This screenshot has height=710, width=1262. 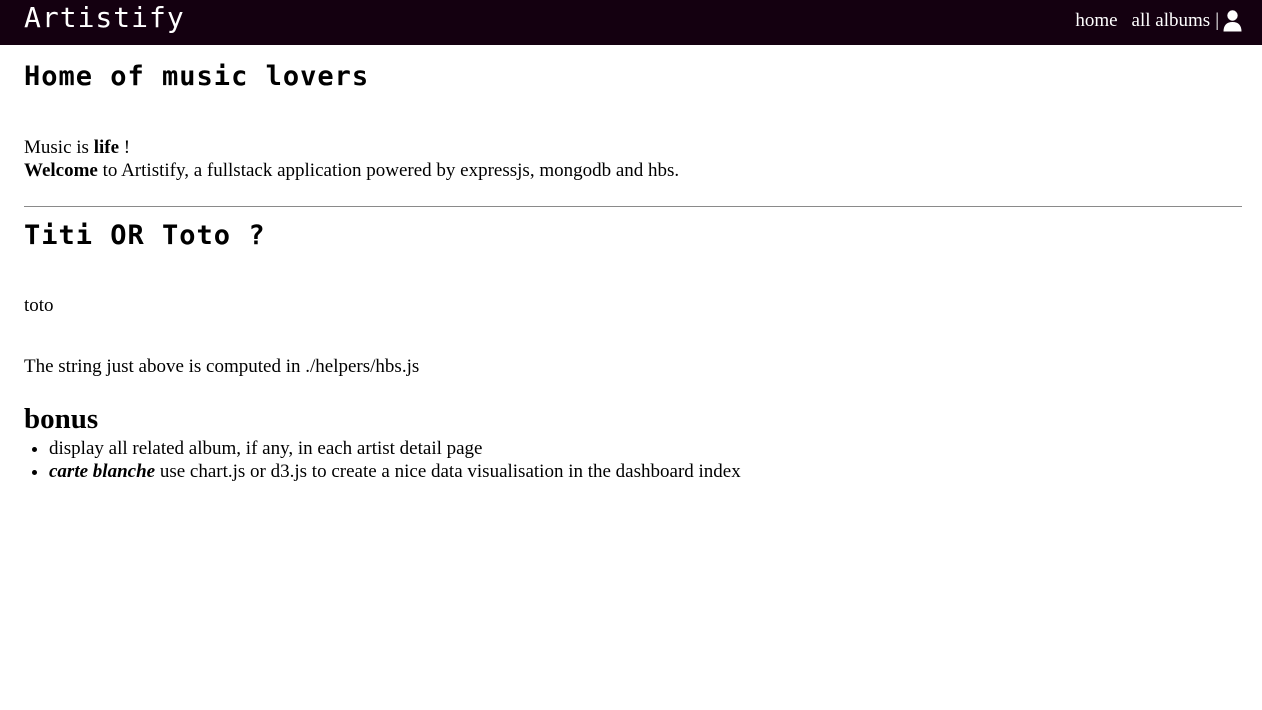 What do you see at coordinates (1171, 21) in the screenshot?
I see `nav-link-all-albums: all albums` at bounding box center [1171, 21].